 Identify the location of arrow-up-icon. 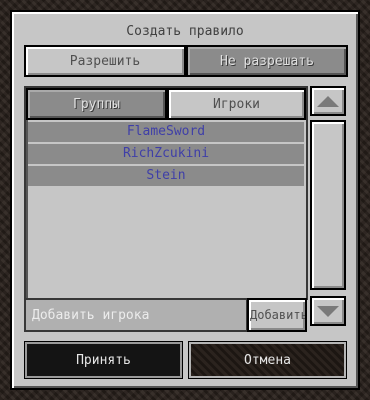
(328, 101).